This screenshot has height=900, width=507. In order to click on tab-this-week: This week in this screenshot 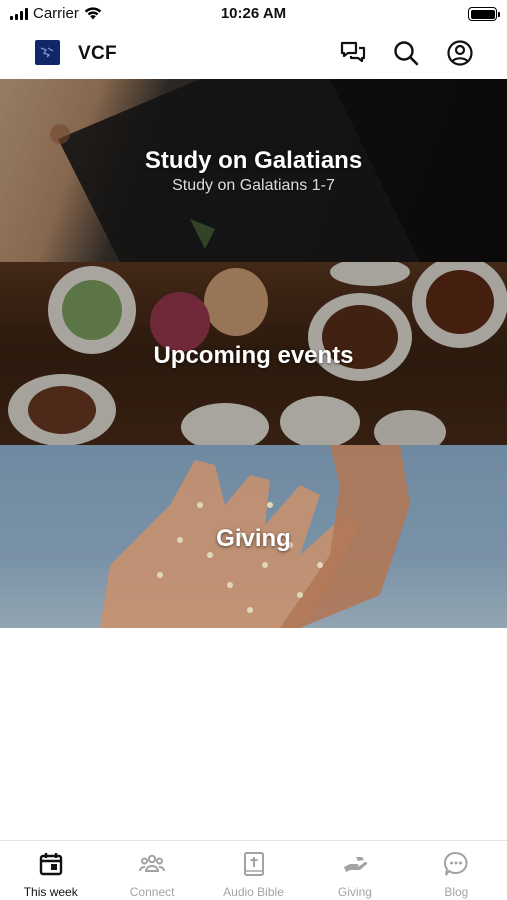, I will do `click(50, 870)`.